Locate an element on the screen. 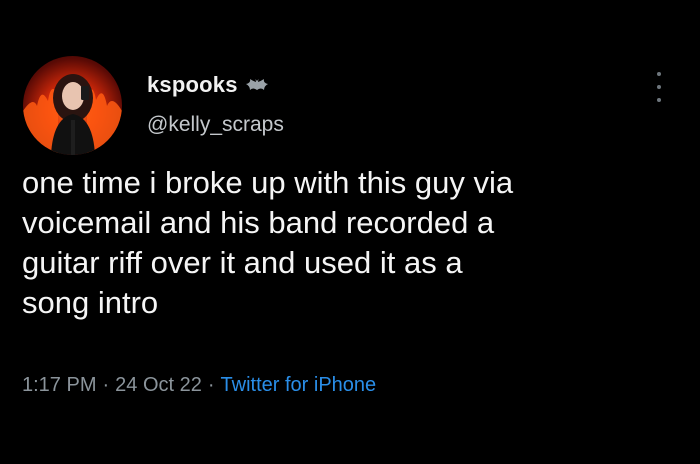  tweet-time: 1:17 PM is located at coordinates (59, 385).